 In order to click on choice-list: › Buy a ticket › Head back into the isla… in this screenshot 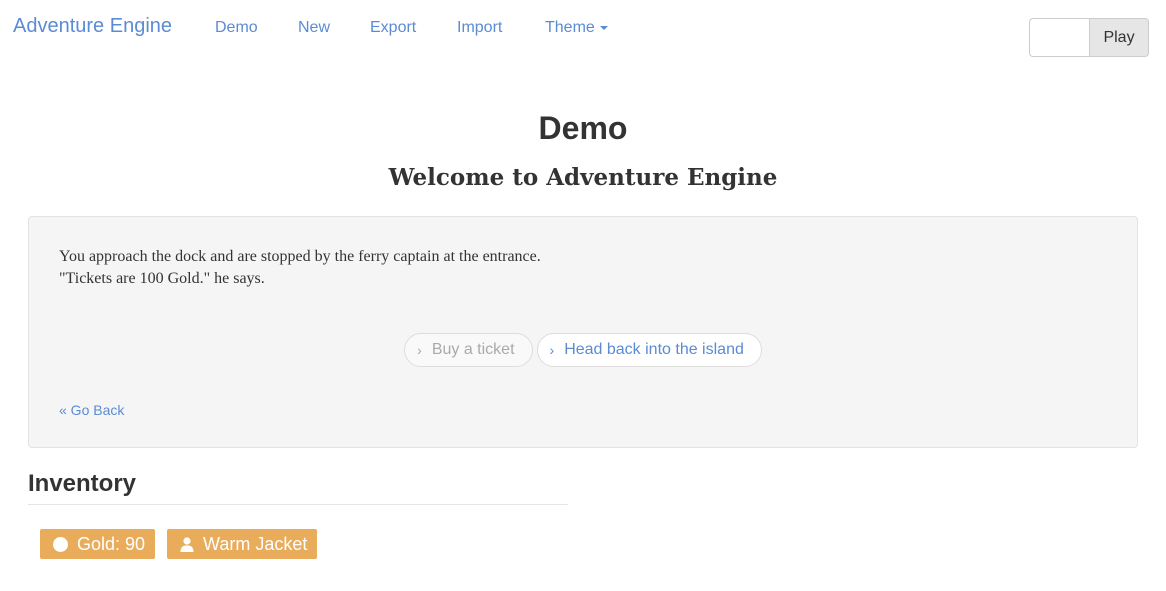, I will do `click(583, 350)`.